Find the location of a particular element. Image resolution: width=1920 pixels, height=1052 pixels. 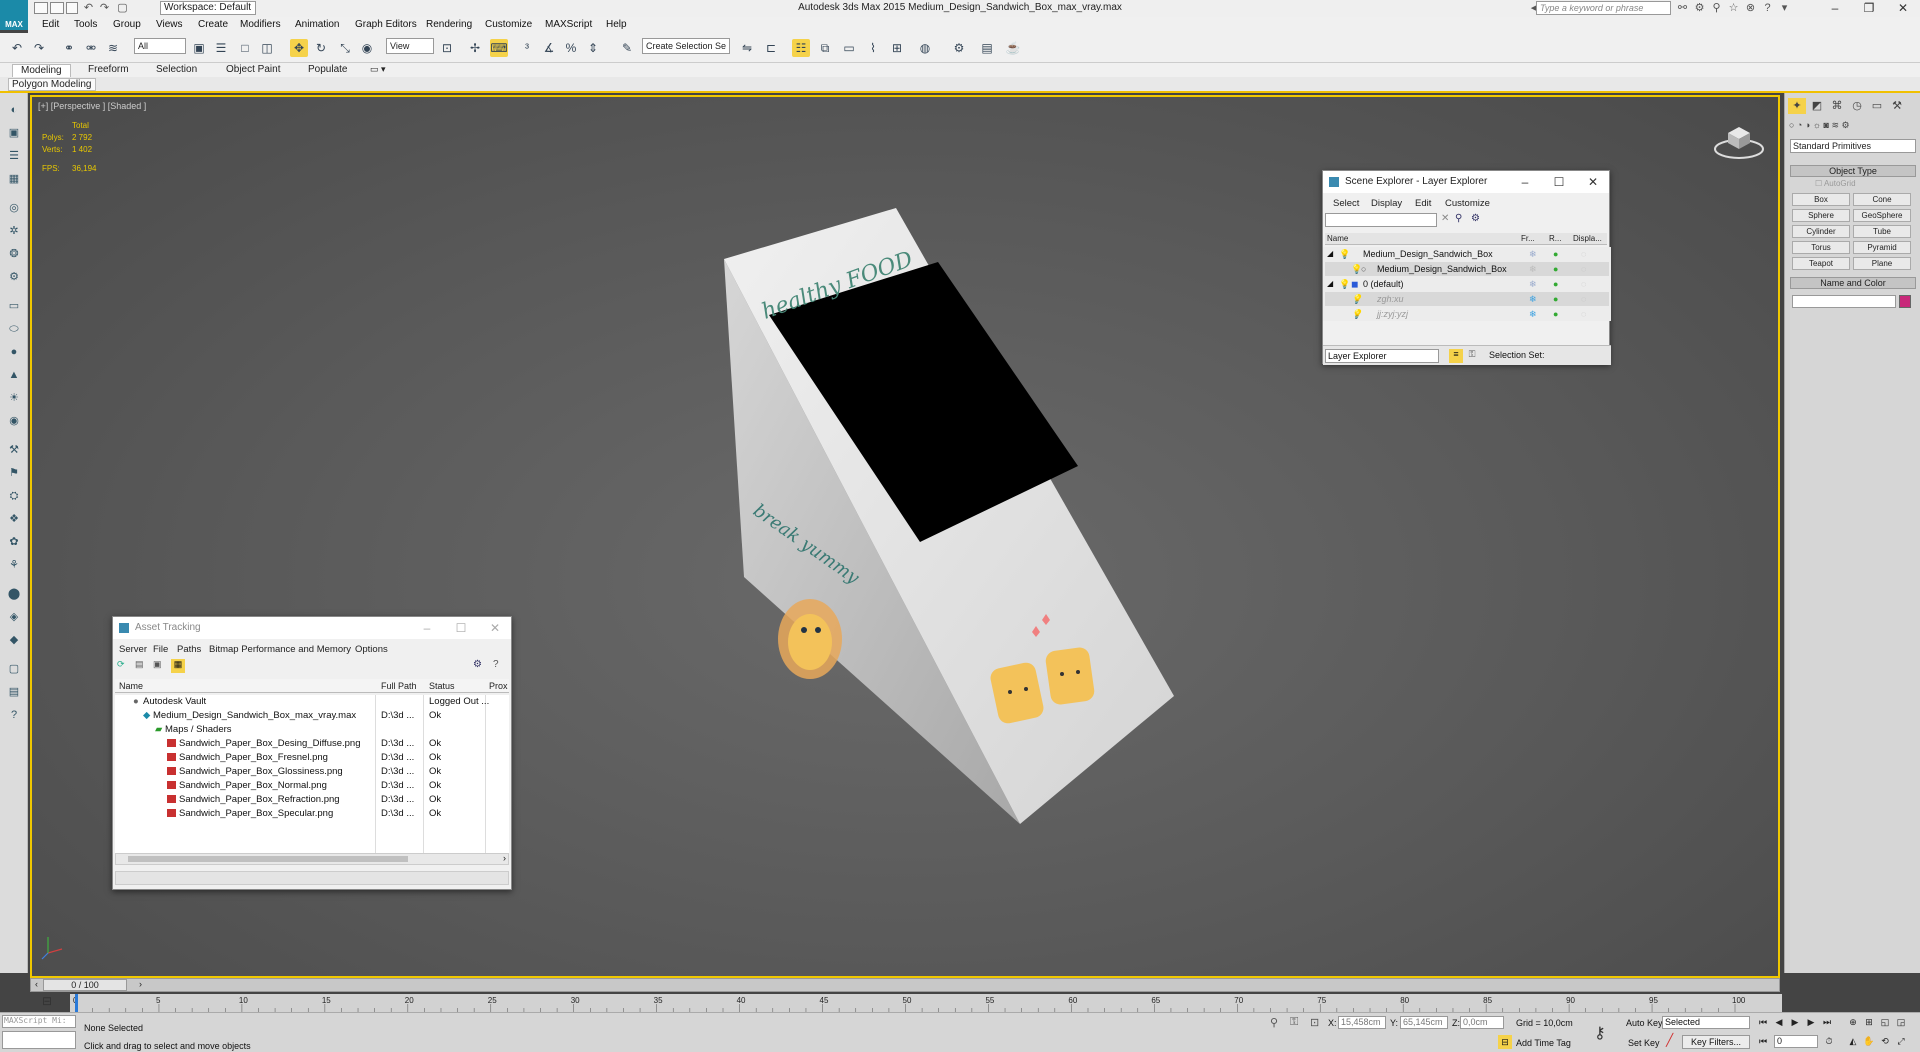

key-mode-select: Selected is located at coordinates (1706, 1022).